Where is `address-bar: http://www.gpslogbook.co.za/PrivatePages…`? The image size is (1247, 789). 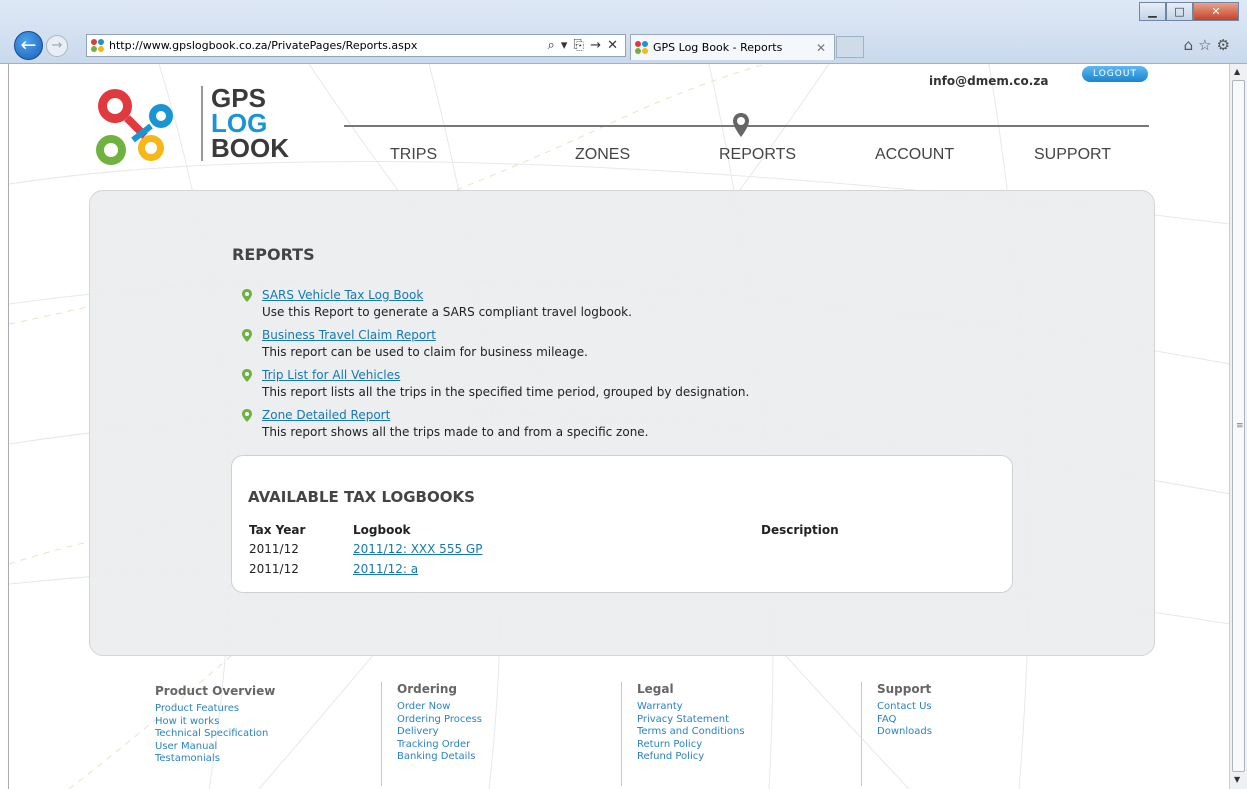
address-bar: http://www.gpslogbook.co.za/PrivatePages… is located at coordinates (356, 45).